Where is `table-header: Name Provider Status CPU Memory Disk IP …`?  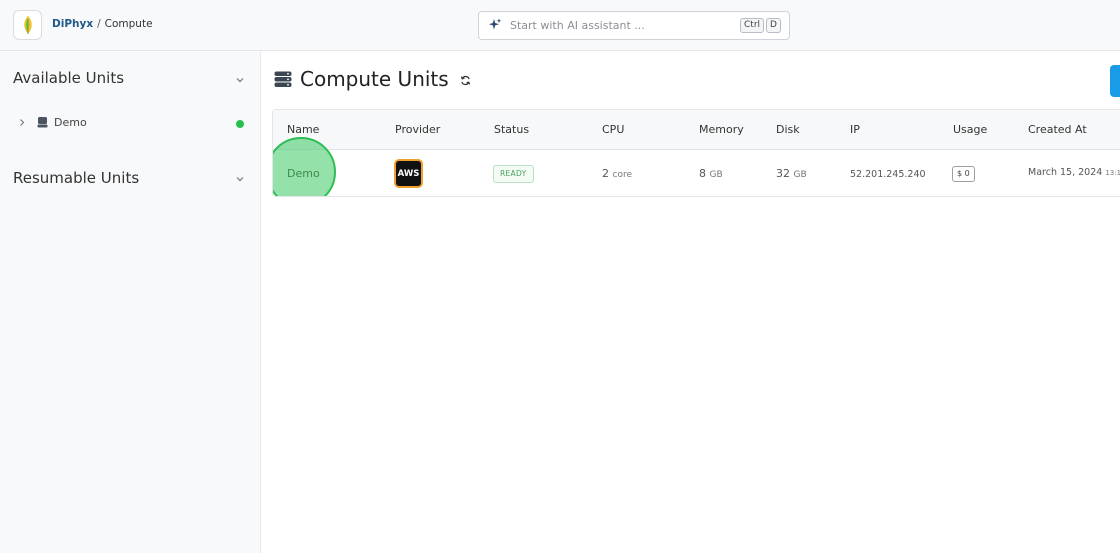
table-header: Name Provider Status CPU Memory Disk IP … is located at coordinates (696, 130).